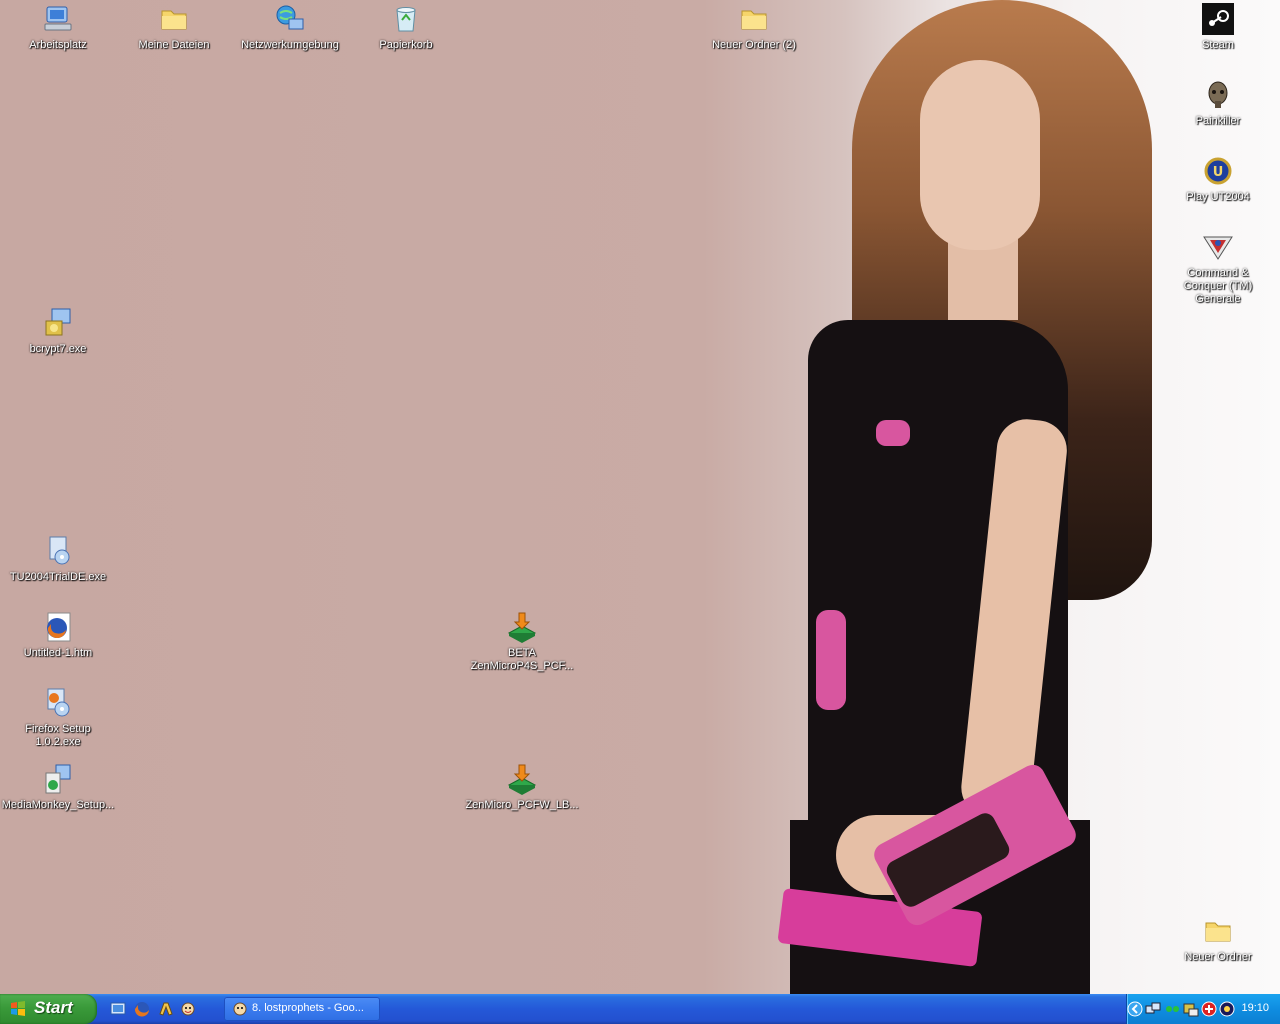 The image size is (1280, 1024). I want to click on status-icon, so click(1173, 1009).